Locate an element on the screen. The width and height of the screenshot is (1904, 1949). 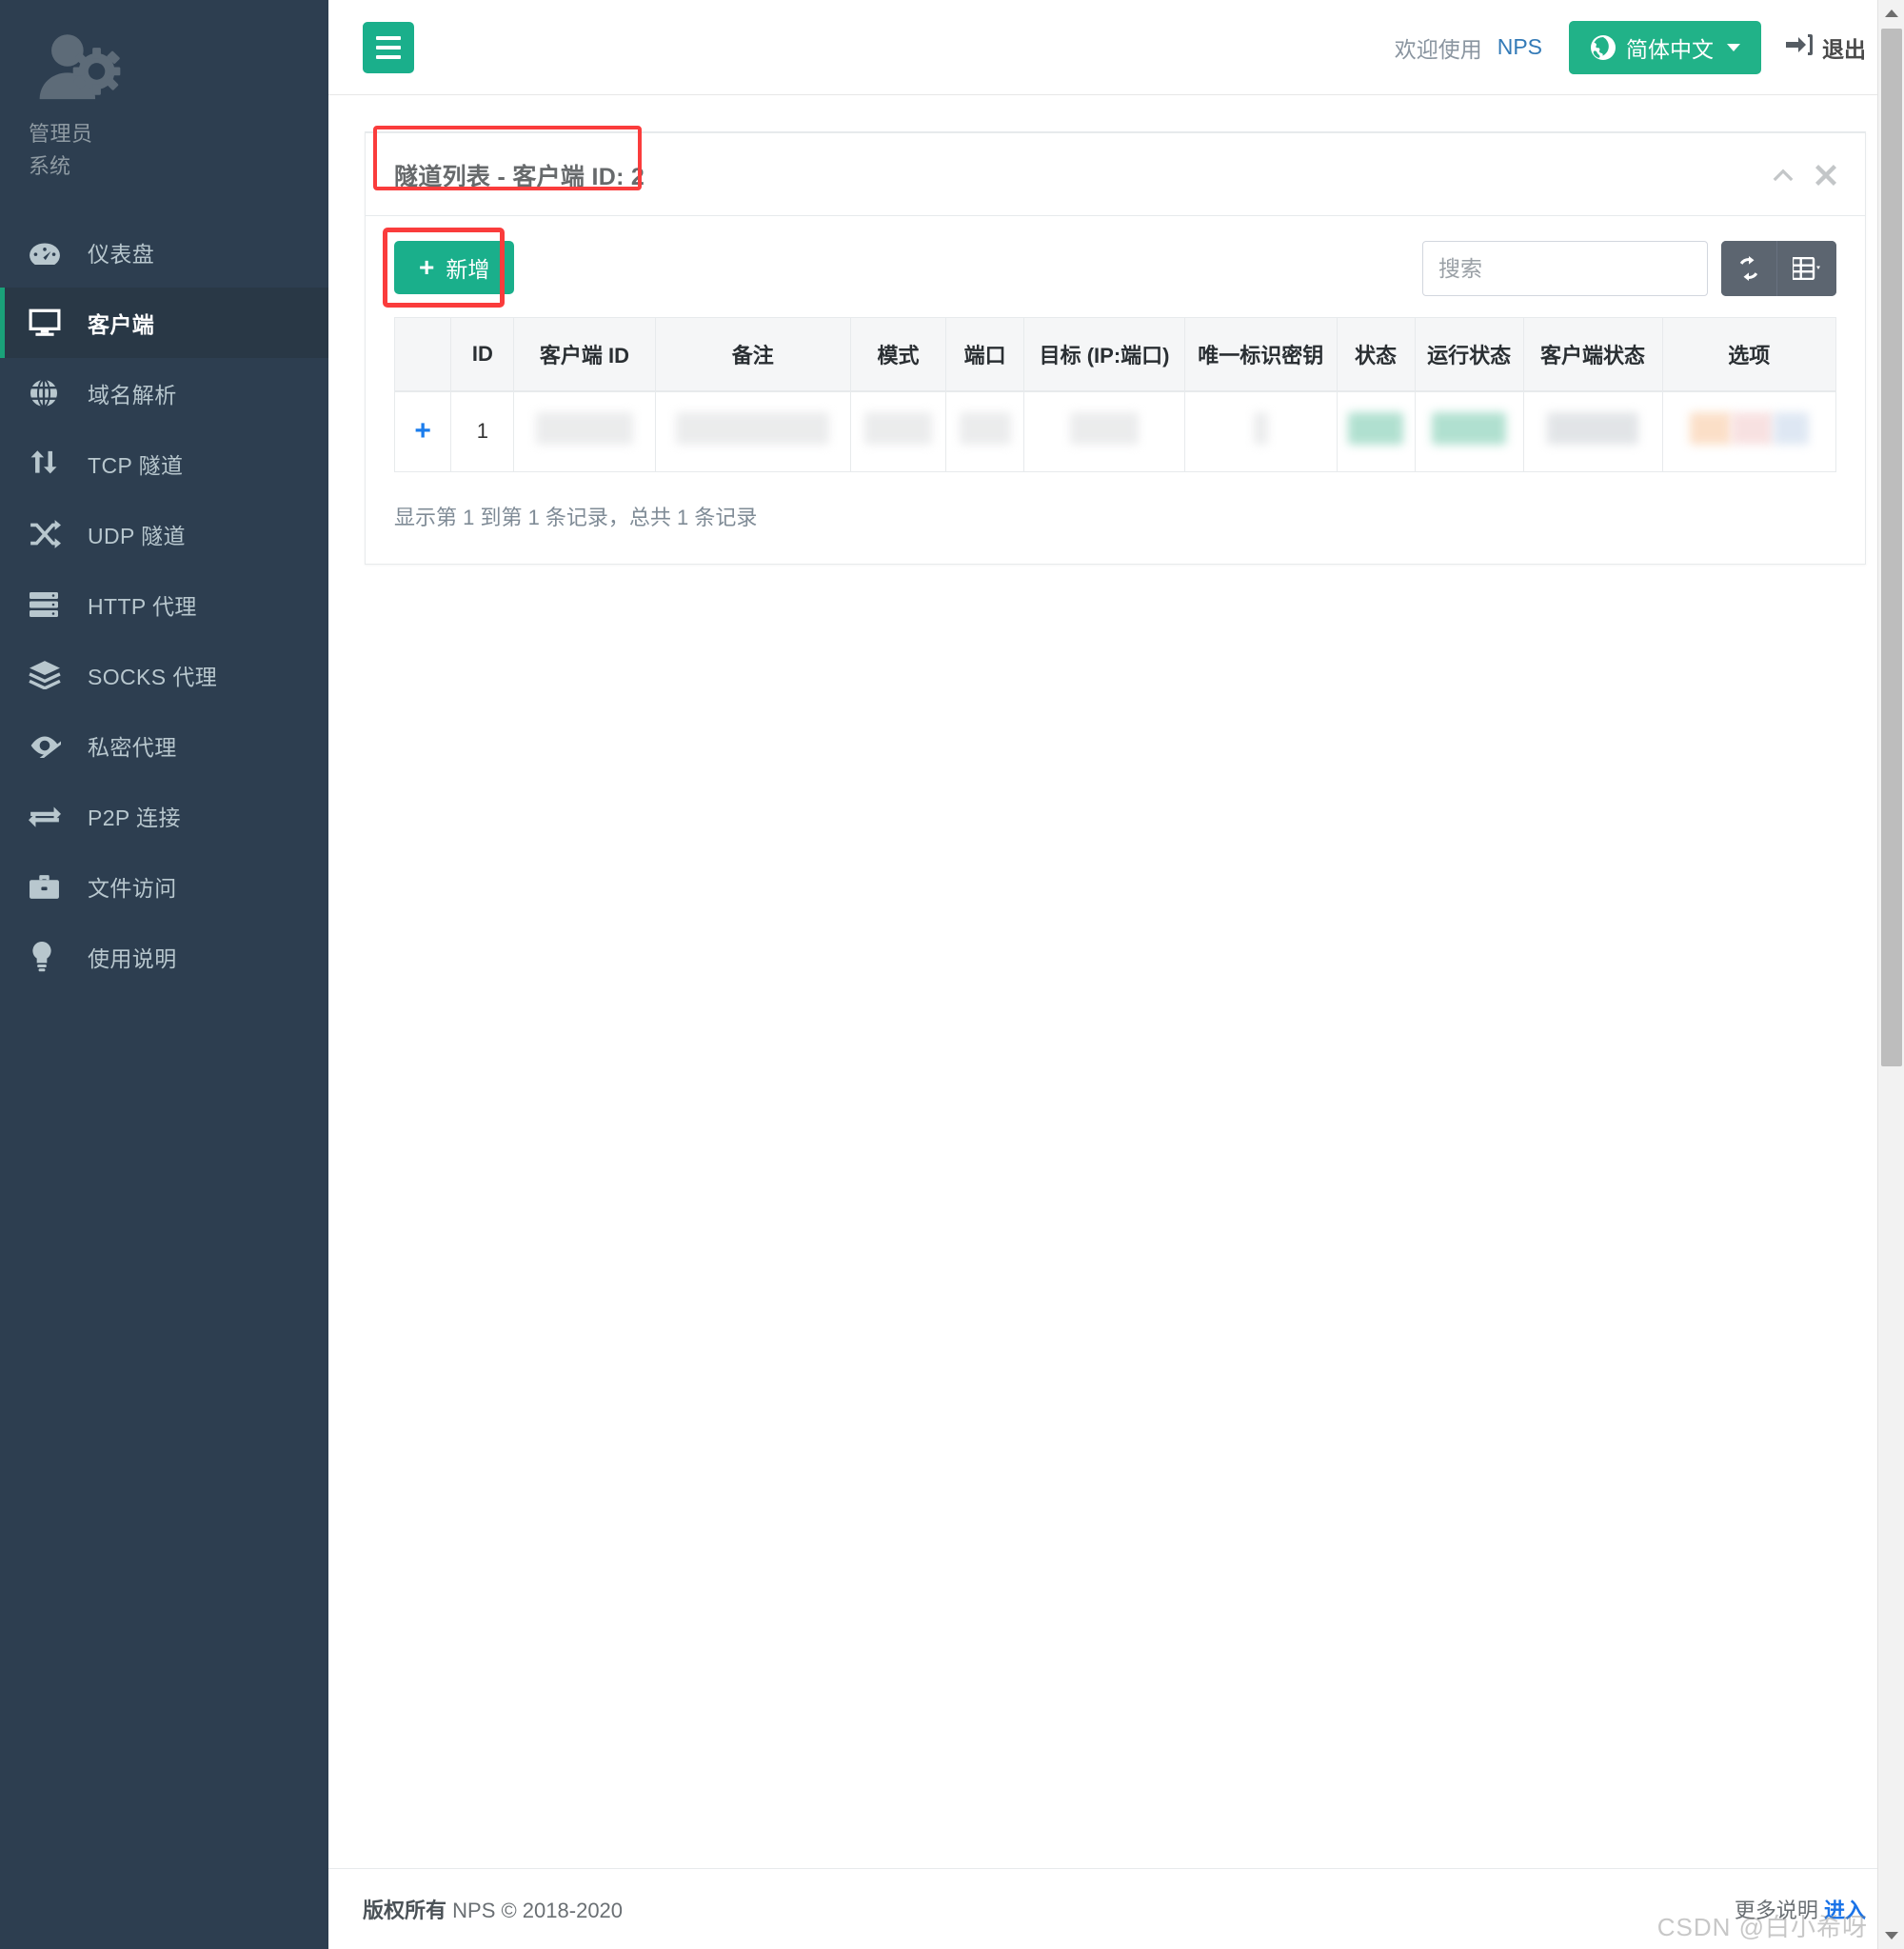
sidebar-item-domain: 域名解析 is located at coordinates (164, 393).